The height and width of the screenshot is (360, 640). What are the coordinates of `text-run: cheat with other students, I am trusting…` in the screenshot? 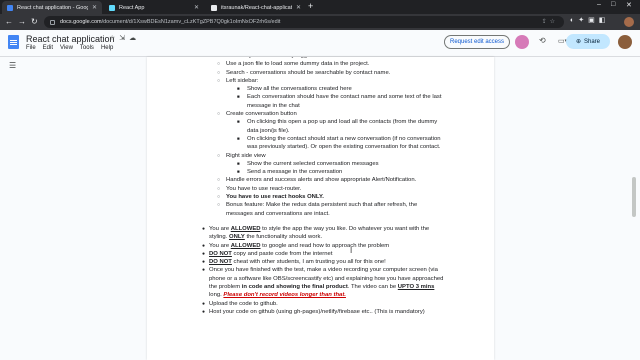 It's located at (308, 262).